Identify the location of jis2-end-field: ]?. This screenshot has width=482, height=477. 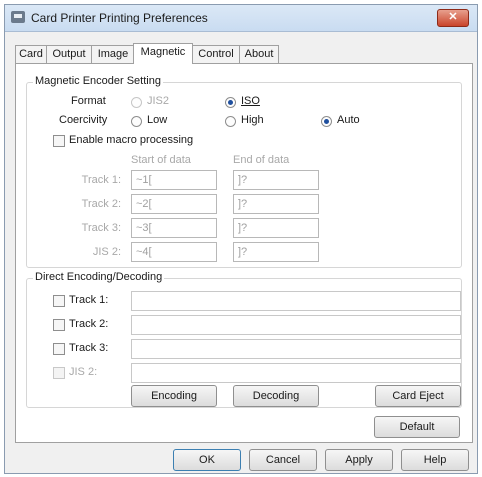
(276, 252).